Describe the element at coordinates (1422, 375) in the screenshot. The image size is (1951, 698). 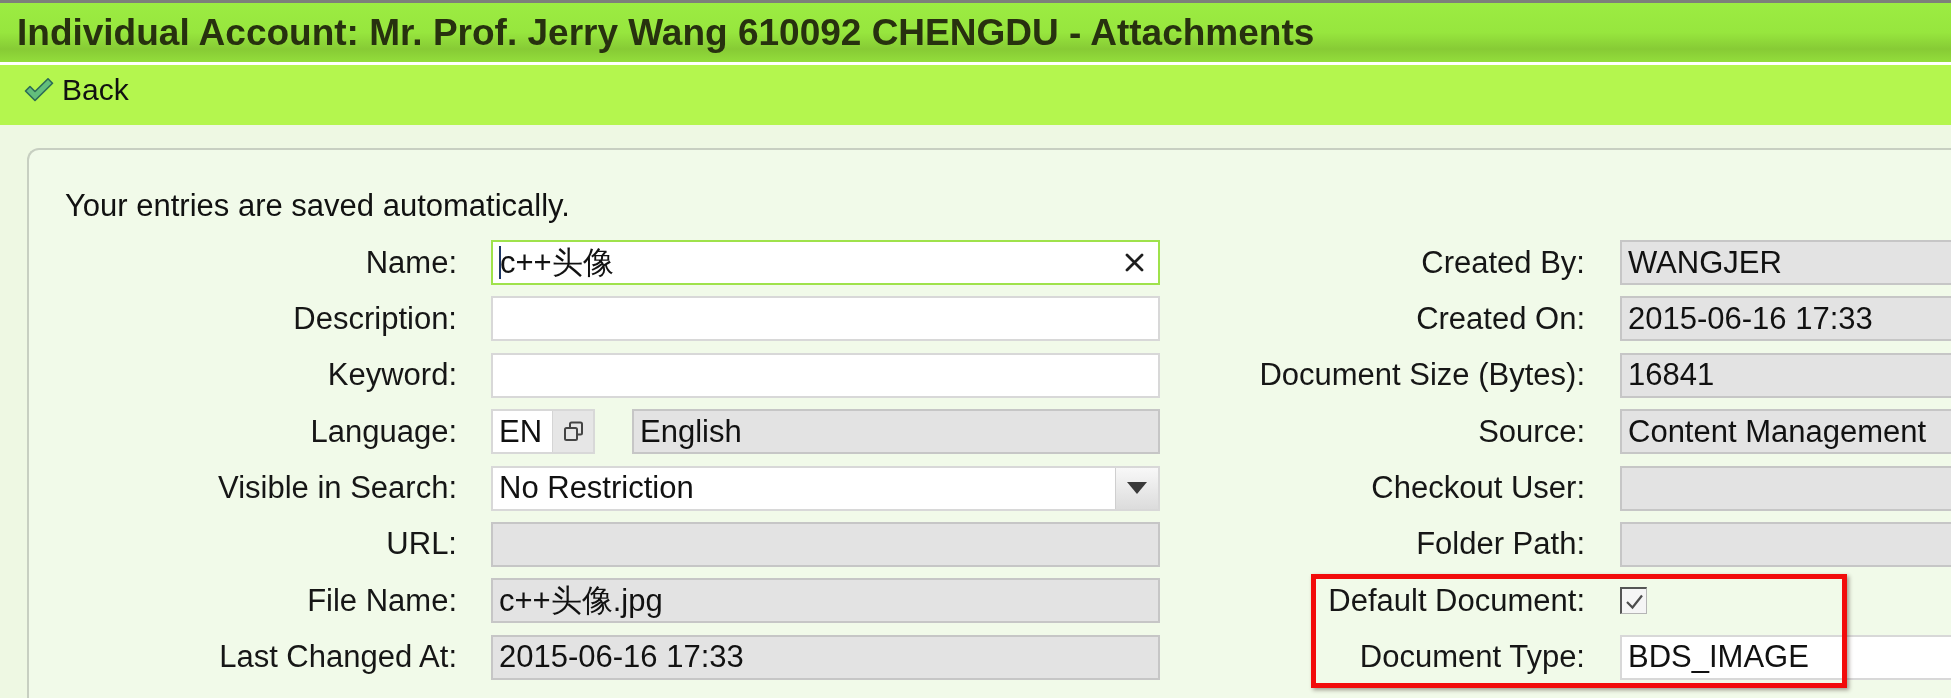
I see `field-label: Document Size (Bytes):` at that location.